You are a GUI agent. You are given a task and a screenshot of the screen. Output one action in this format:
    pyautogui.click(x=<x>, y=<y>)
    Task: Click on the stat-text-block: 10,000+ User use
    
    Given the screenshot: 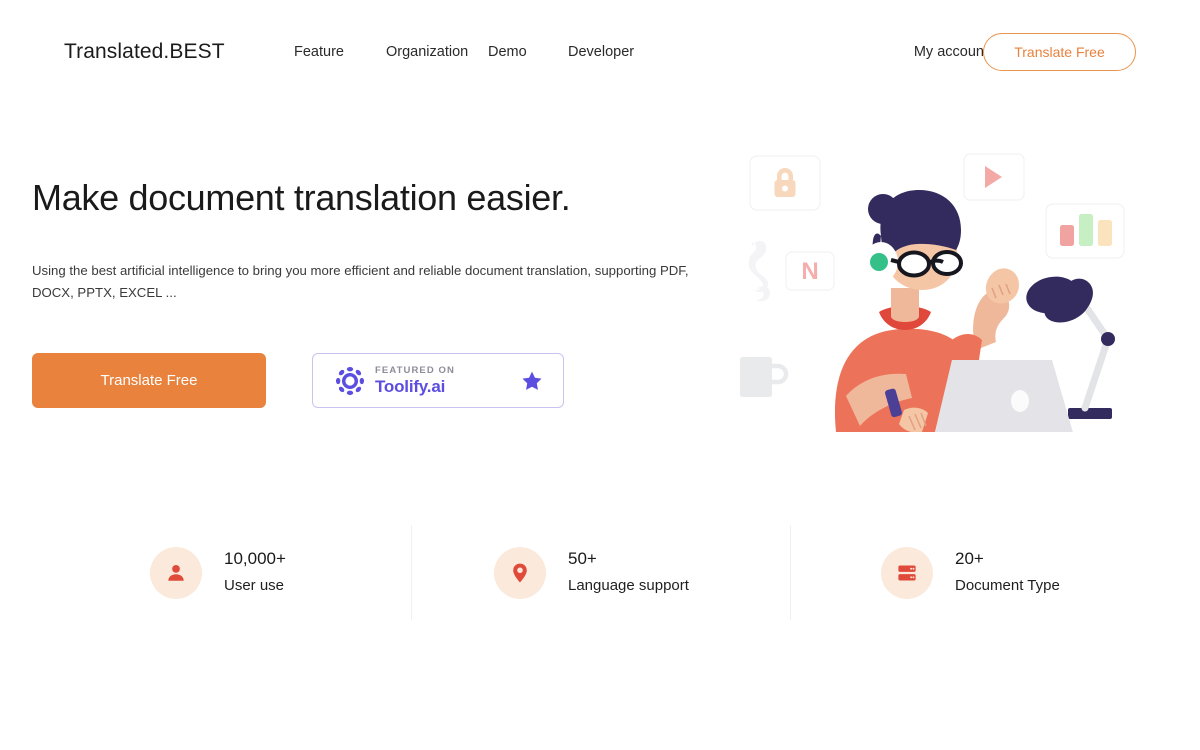 What is the action you would take?
    pyautogui.click(x=255, y=572)
    